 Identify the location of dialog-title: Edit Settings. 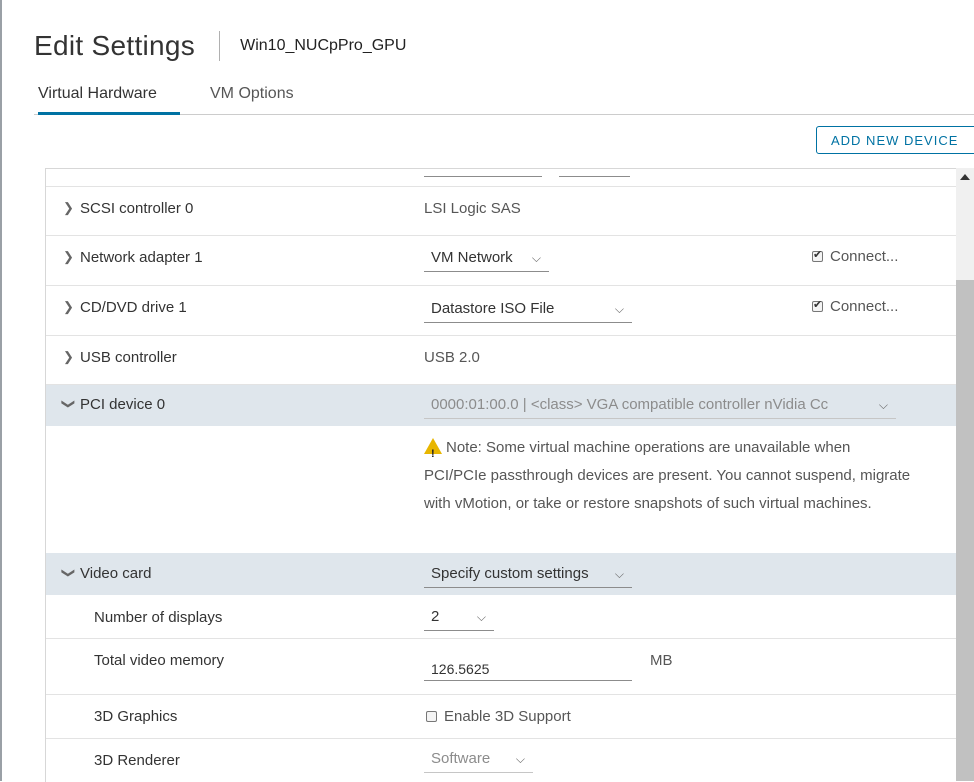
(115, 45).